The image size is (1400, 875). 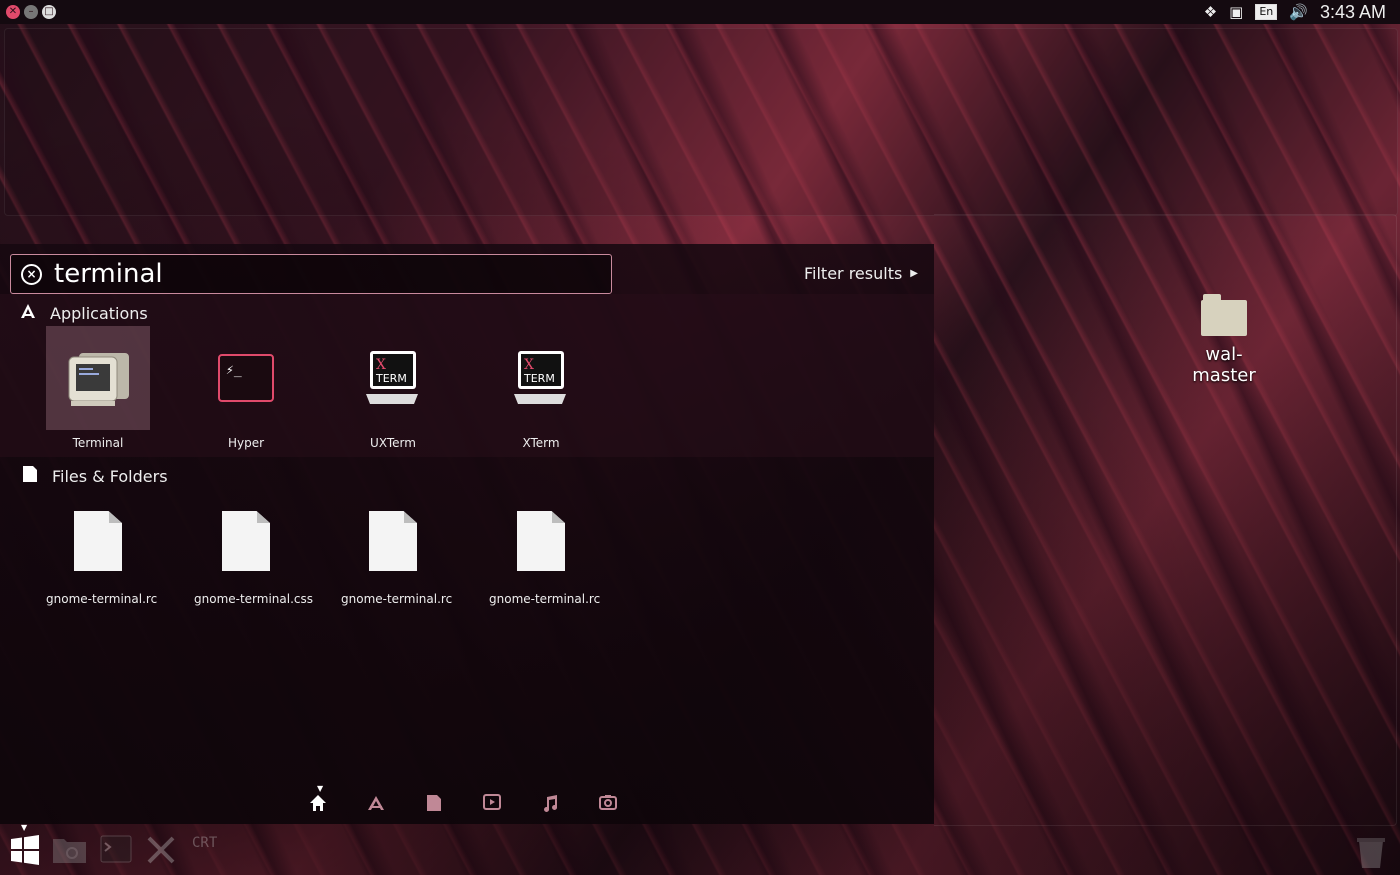 What do you see at coordinates (434, 804) in the screenshot?
I see `files-lens-icon` at bounding box center [434, 804].